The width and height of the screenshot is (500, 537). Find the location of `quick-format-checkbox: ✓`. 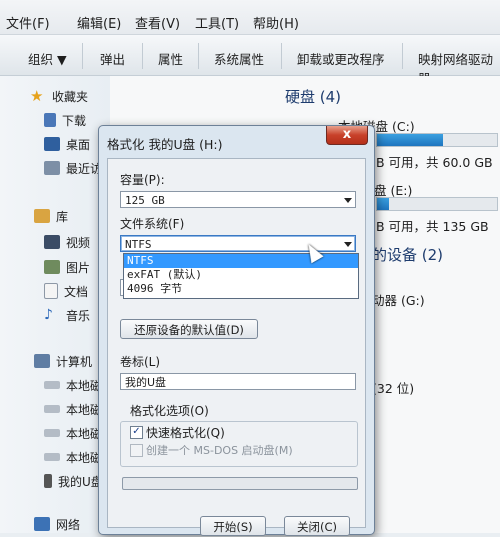

quick-format-checkbox: ✓ is located at coordinates (136, 432).